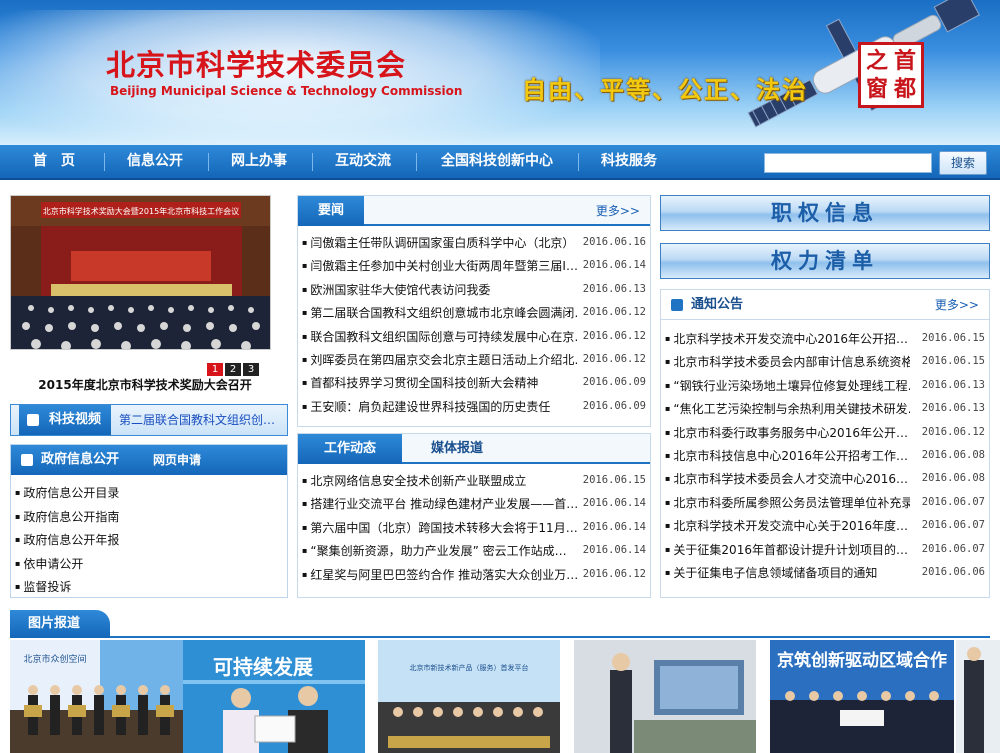  Describe the element at coordinates (149, 460) in the screenshot. I see `gov-info-header: 政府信息公开 网页申请` at that location.